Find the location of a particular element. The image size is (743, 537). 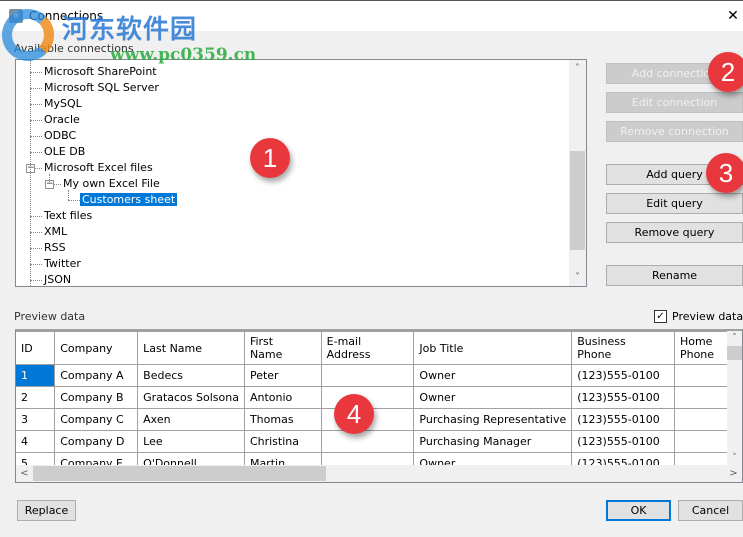

tree-item-label: XML is located at coordinates (56, 231).